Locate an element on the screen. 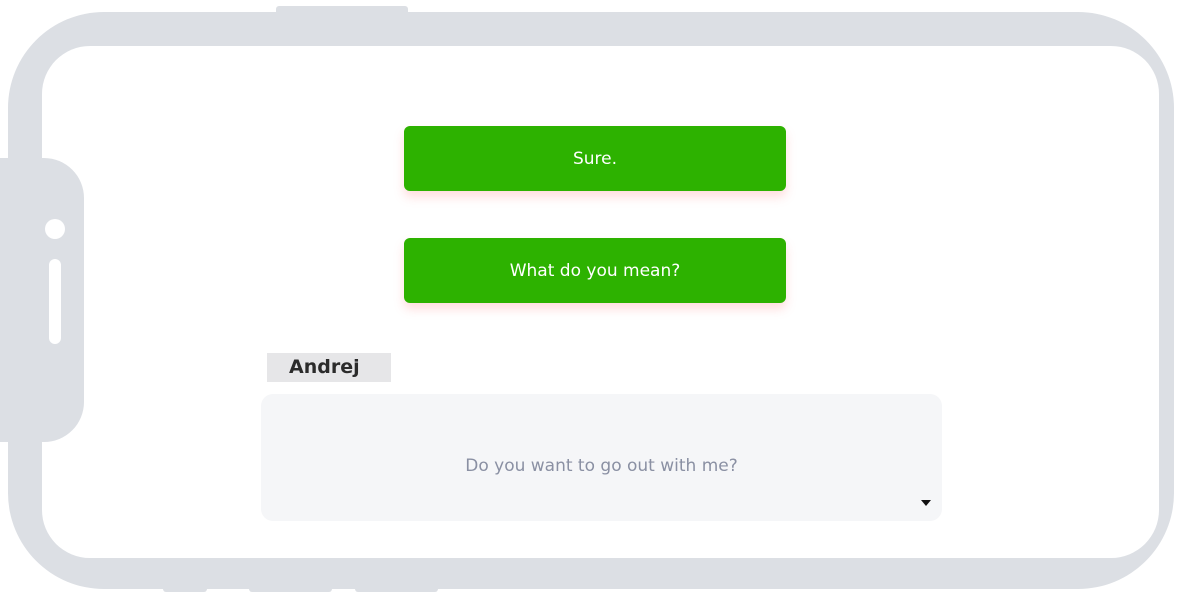  phone-notch is located at coordinates (42, 300).